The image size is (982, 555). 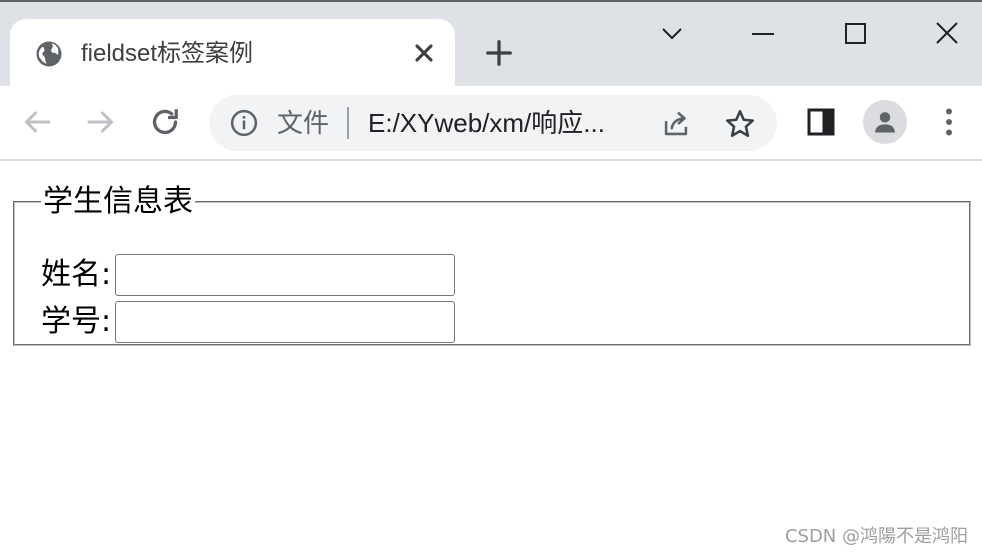 What do you see at coordinates (676, 124) in the screenshot?
I see `share-icon` at bounding box center [676, 124].